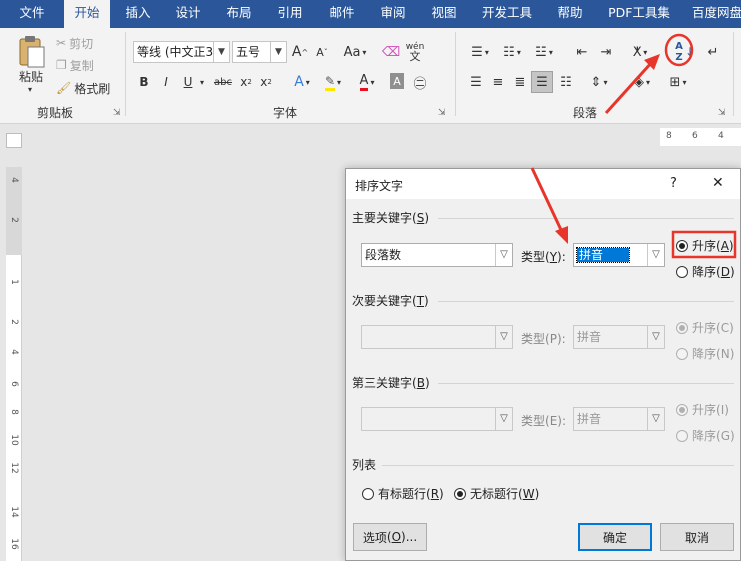 Image resolution: width=741 pixels, height=561 pixels. What do you see at coordinates (705, 353) in the screenshot?
I see `secondary-descending-radio: 降序(N)` at bounding box center [705, 353].